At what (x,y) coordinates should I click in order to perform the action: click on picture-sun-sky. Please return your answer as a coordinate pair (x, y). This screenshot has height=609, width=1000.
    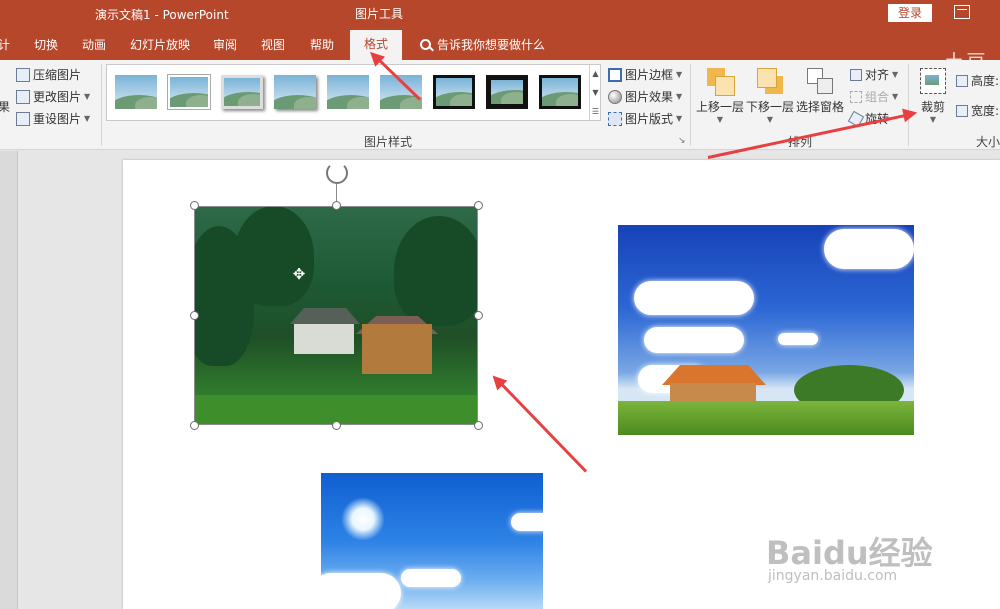
    Looking at the image, I should click on (432, 541).